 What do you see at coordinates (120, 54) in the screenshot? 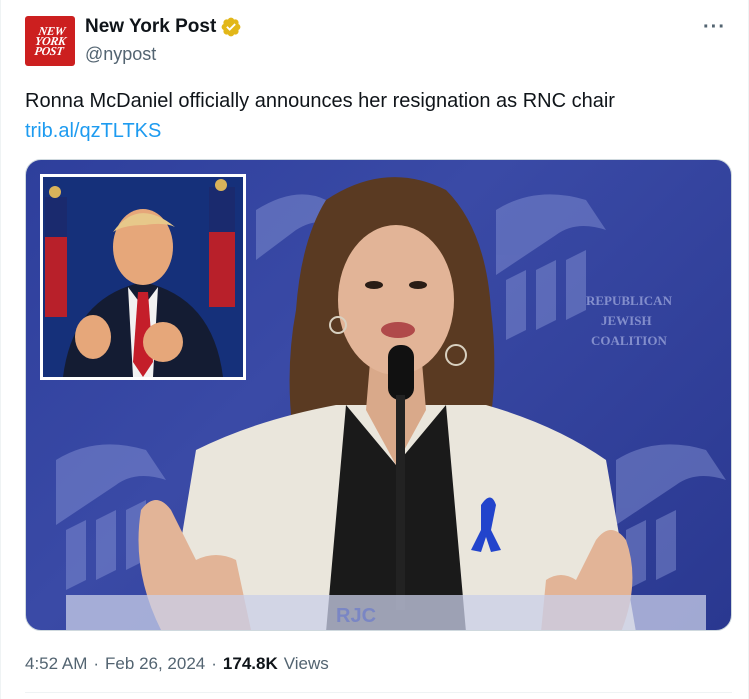
I see `handle: @nypost` at bounding box center [120, 54].